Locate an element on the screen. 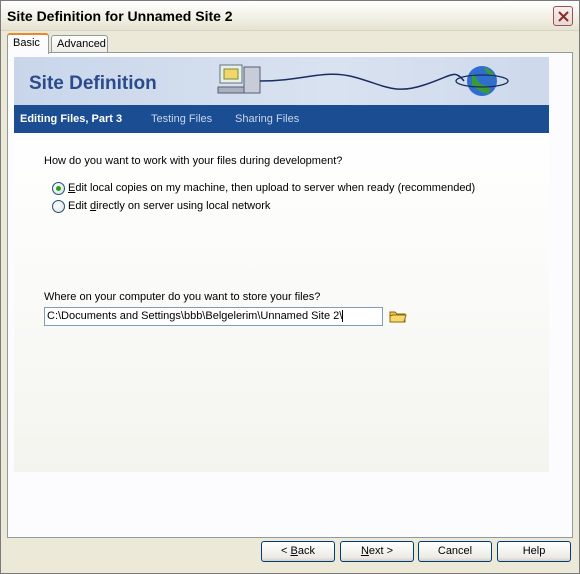 Image resolution: width=580 pixels, height=574 pixels. radio-button-selected is located at coordinates (58, 188).